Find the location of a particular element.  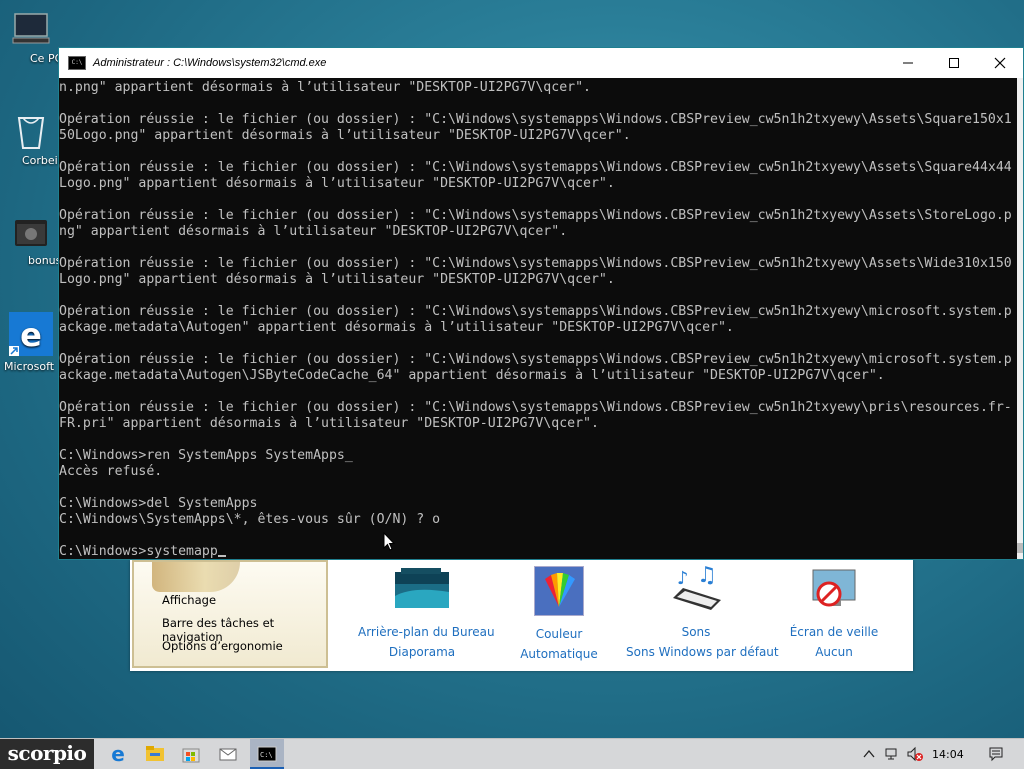

taskbar-edge-button: e is located at coordinates (118, 754).